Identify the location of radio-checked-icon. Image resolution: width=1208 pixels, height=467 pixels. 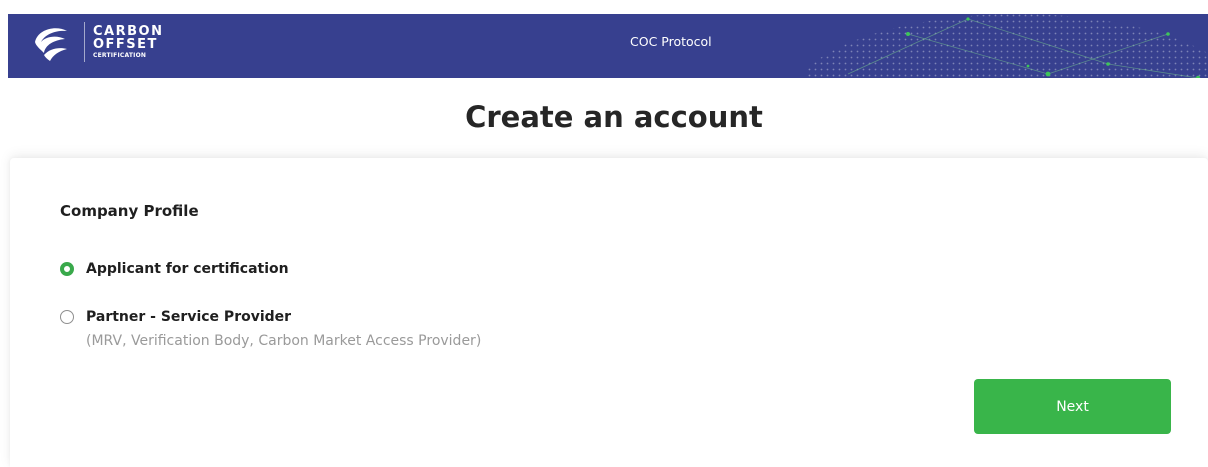
(67, 269).